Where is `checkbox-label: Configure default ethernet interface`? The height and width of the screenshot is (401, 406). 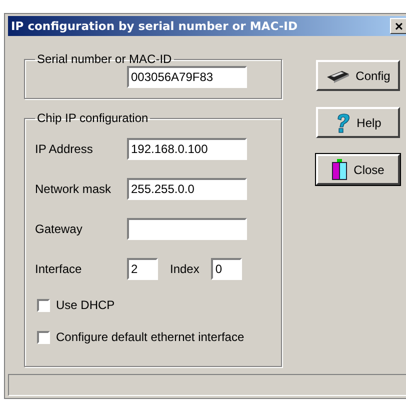 checkbox-label: Configure default ethernet interface is located at coordinates (150, 337).